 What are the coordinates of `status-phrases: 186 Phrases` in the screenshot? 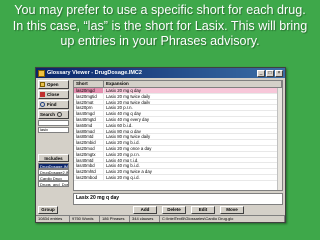 It's located at (115, 219).